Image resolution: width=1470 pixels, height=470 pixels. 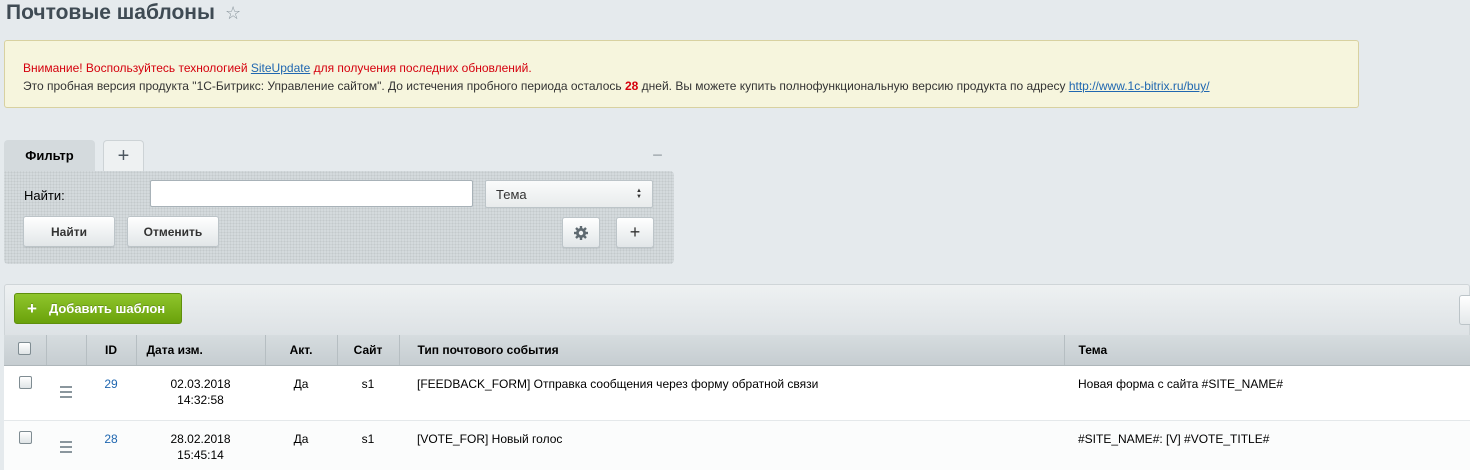 I want to click on row-id: 29, so click(x=111, y=393).